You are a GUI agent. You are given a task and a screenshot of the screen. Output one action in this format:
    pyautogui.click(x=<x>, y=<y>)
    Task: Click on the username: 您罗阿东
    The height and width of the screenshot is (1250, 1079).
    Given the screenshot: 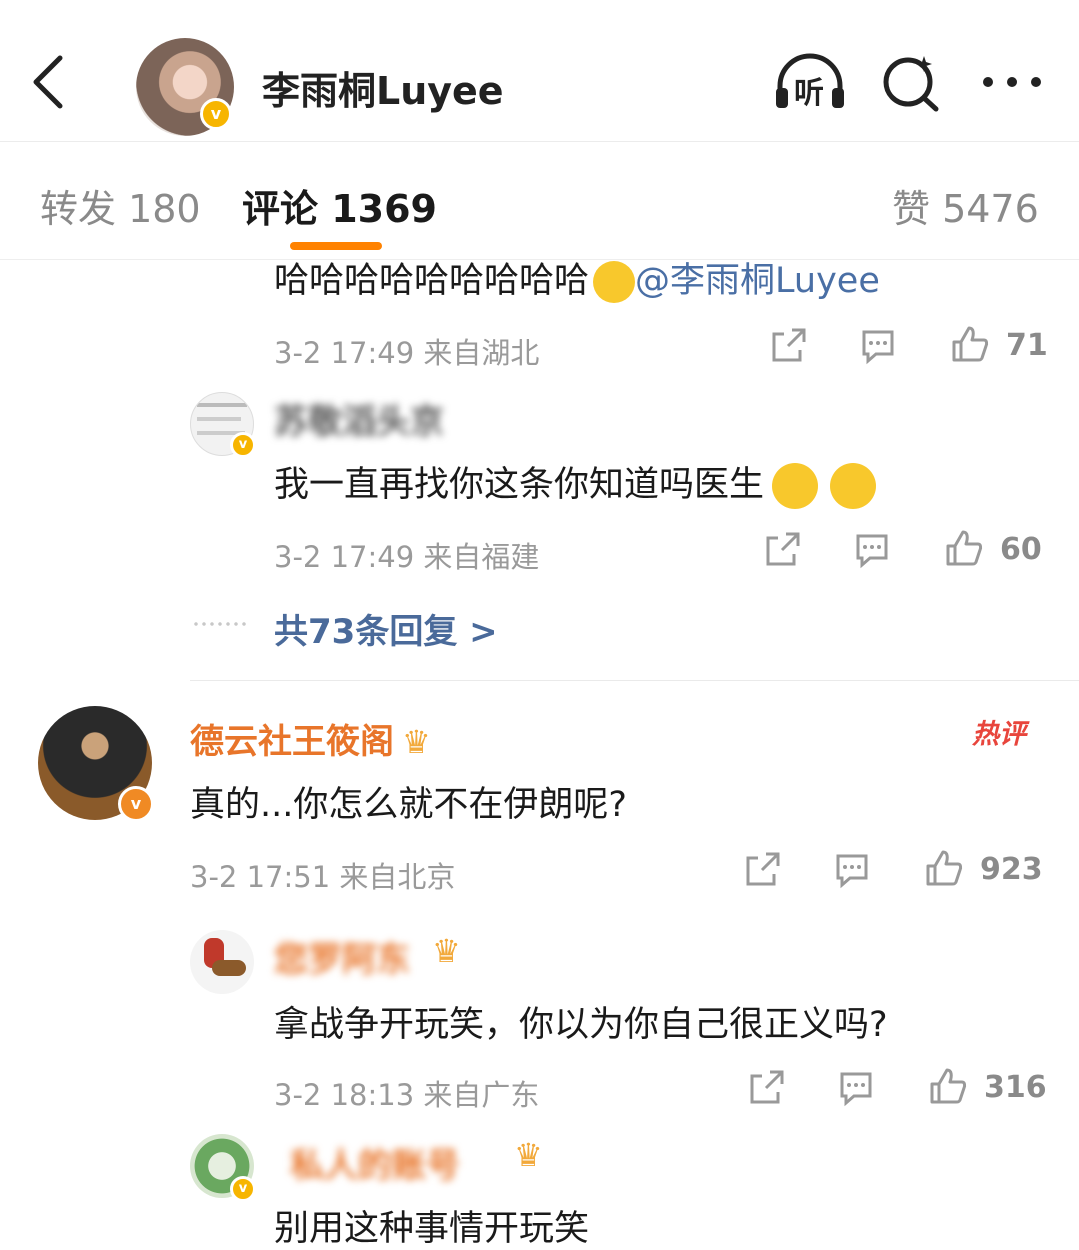 What is the action you would take?
    pyautogui.click(x=342, y=956)
    